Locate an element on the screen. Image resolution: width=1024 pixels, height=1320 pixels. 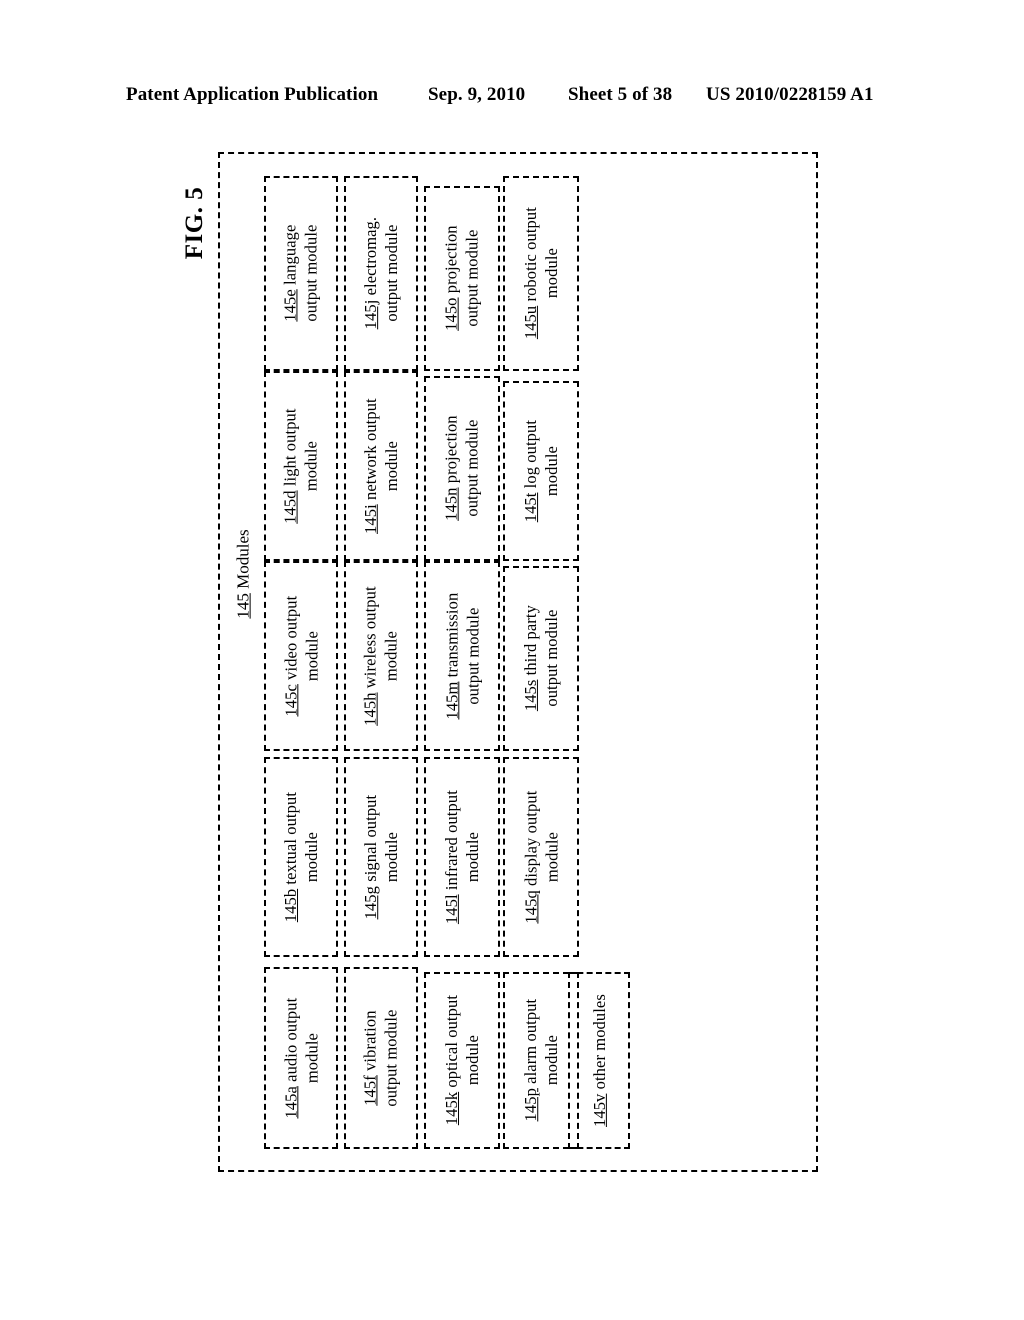
sheet-number: Sheet 5 of 38 is located at coordinates (620, 94).